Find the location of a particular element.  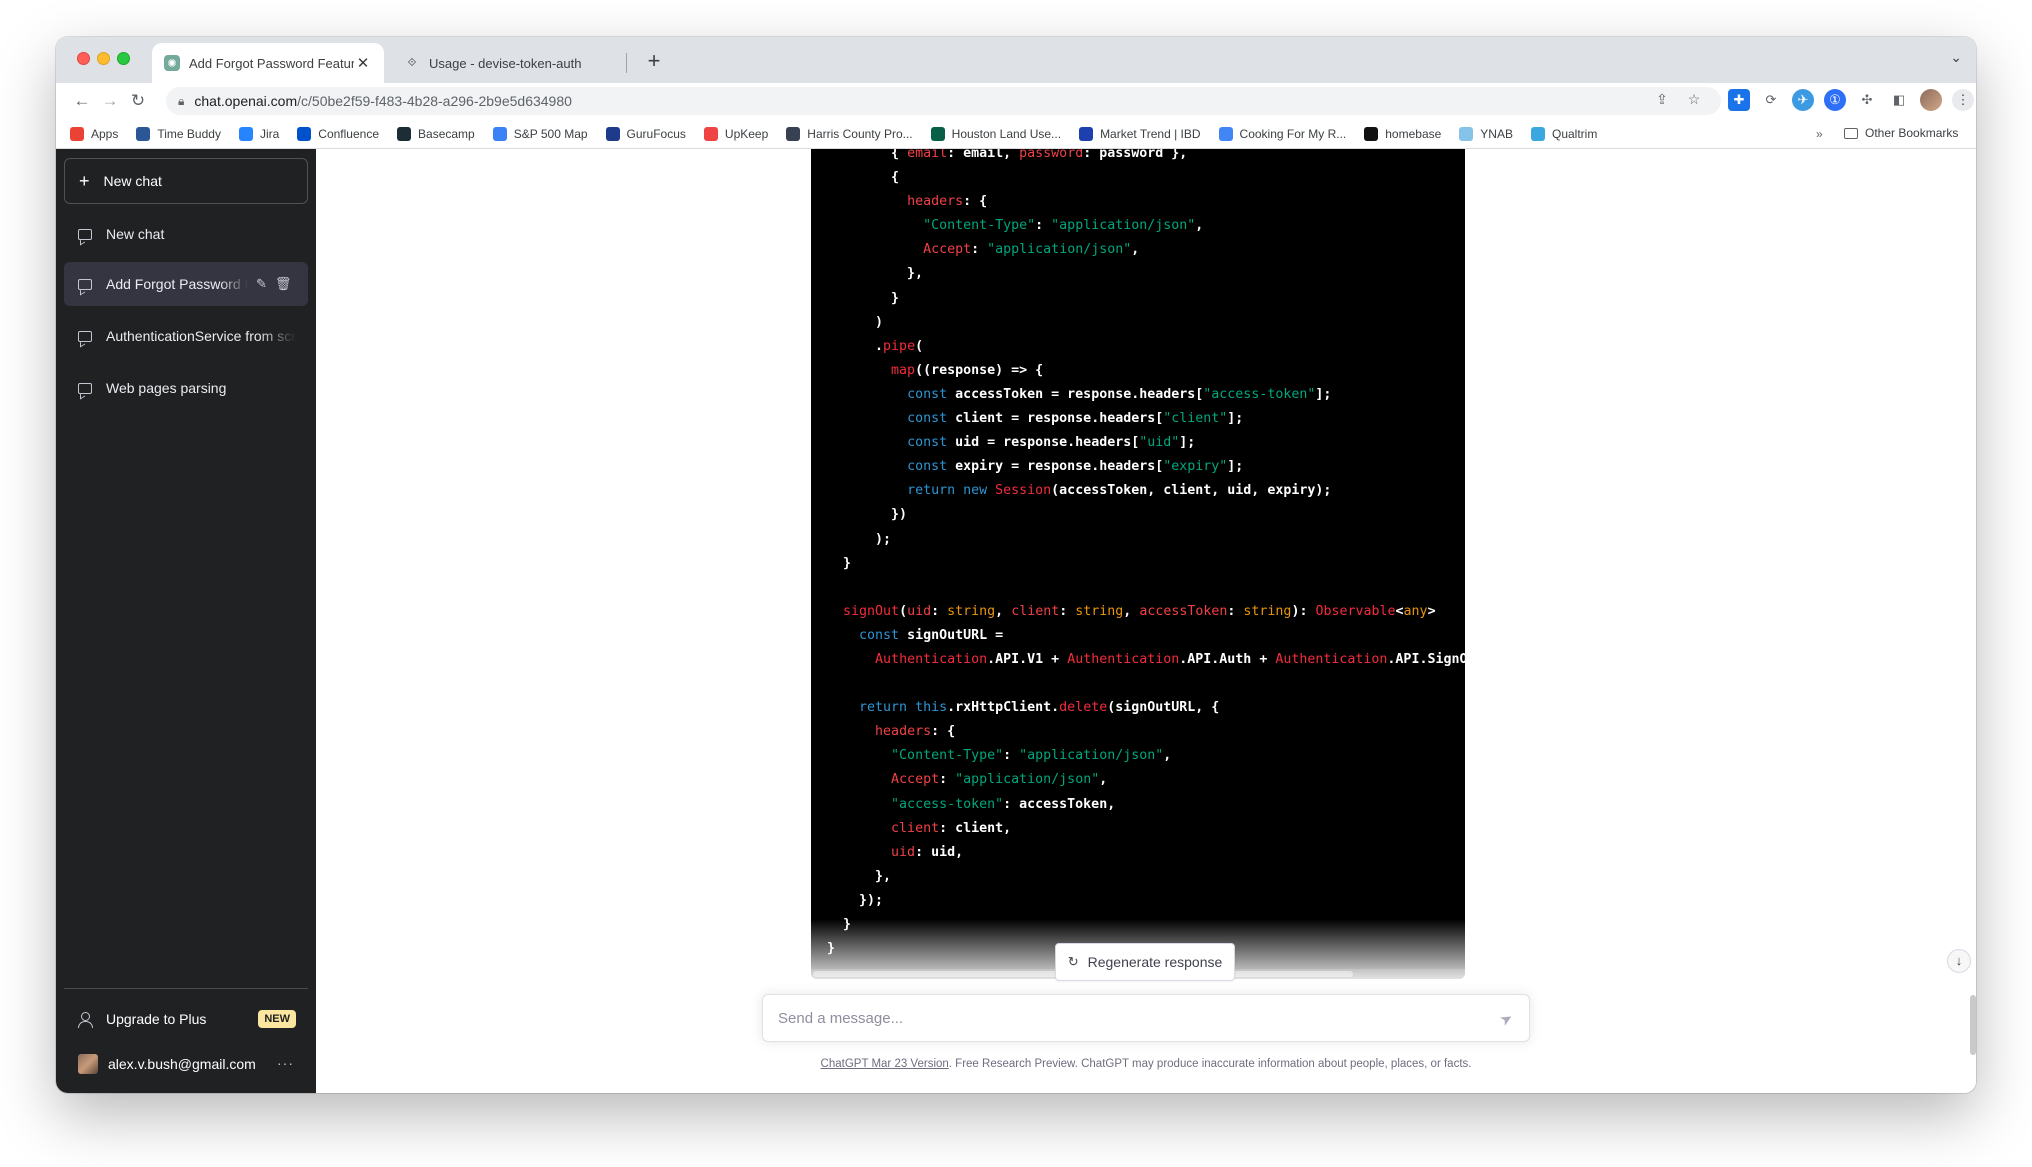

browser-menu-icon: ⋮ is located at coordinates (1963, 100).